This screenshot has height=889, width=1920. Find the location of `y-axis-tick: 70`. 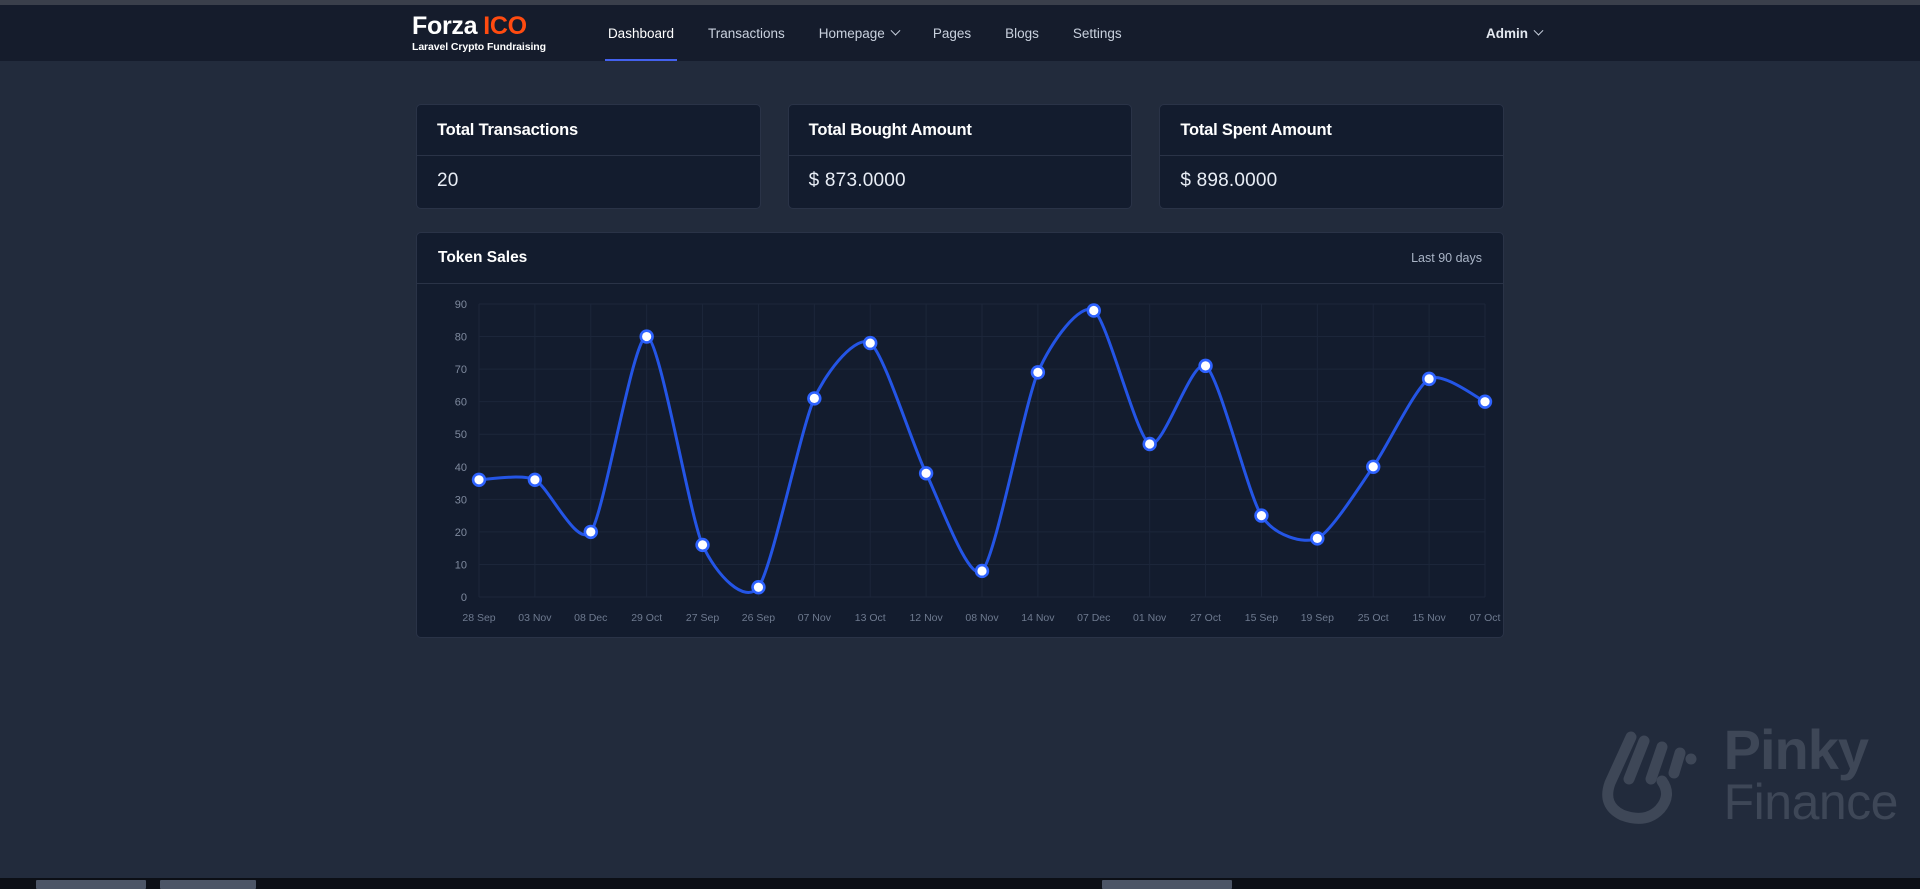

y-axis-tick: 70 is located at coordinates (461, 370).